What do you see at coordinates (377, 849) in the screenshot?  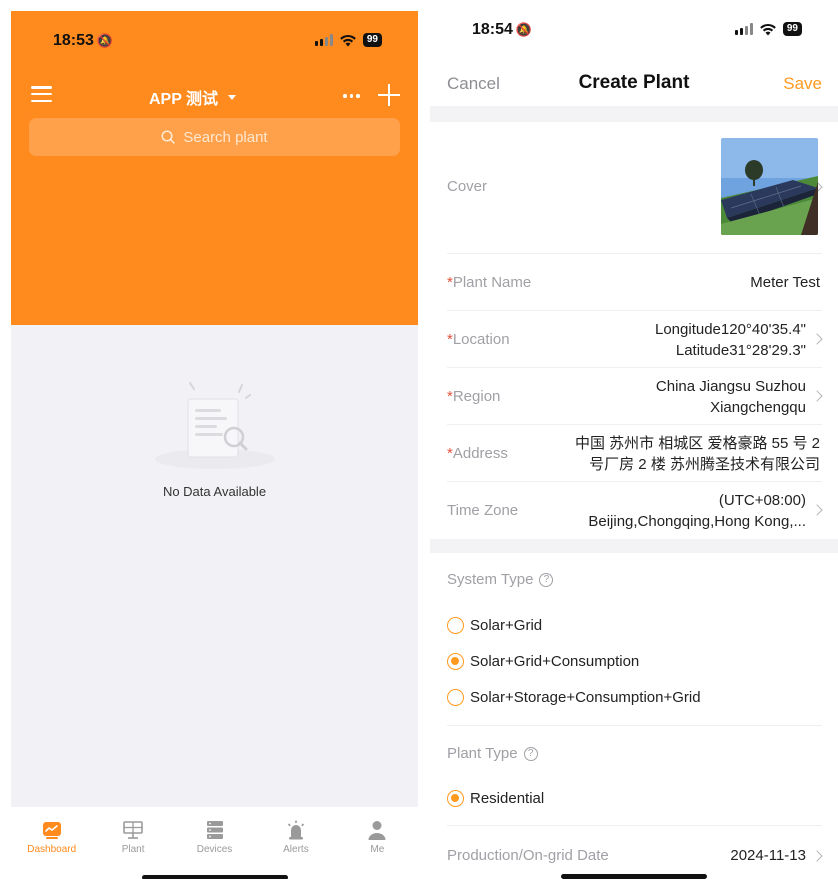 I see `tab-label: Me` at bounding box center [377, 849].